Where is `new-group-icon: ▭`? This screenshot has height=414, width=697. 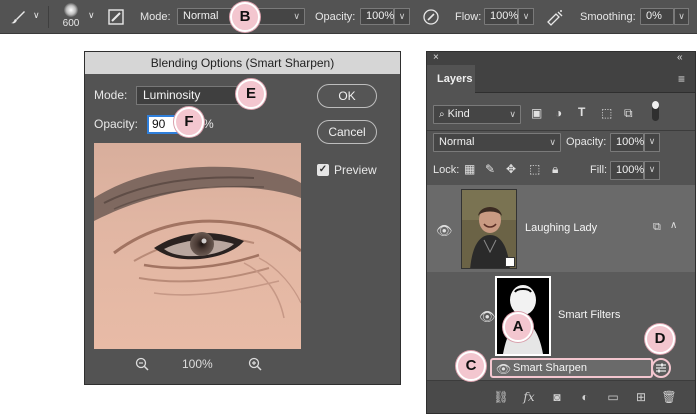 new-group-icon: ▭ is located at coordinates (613, 397).